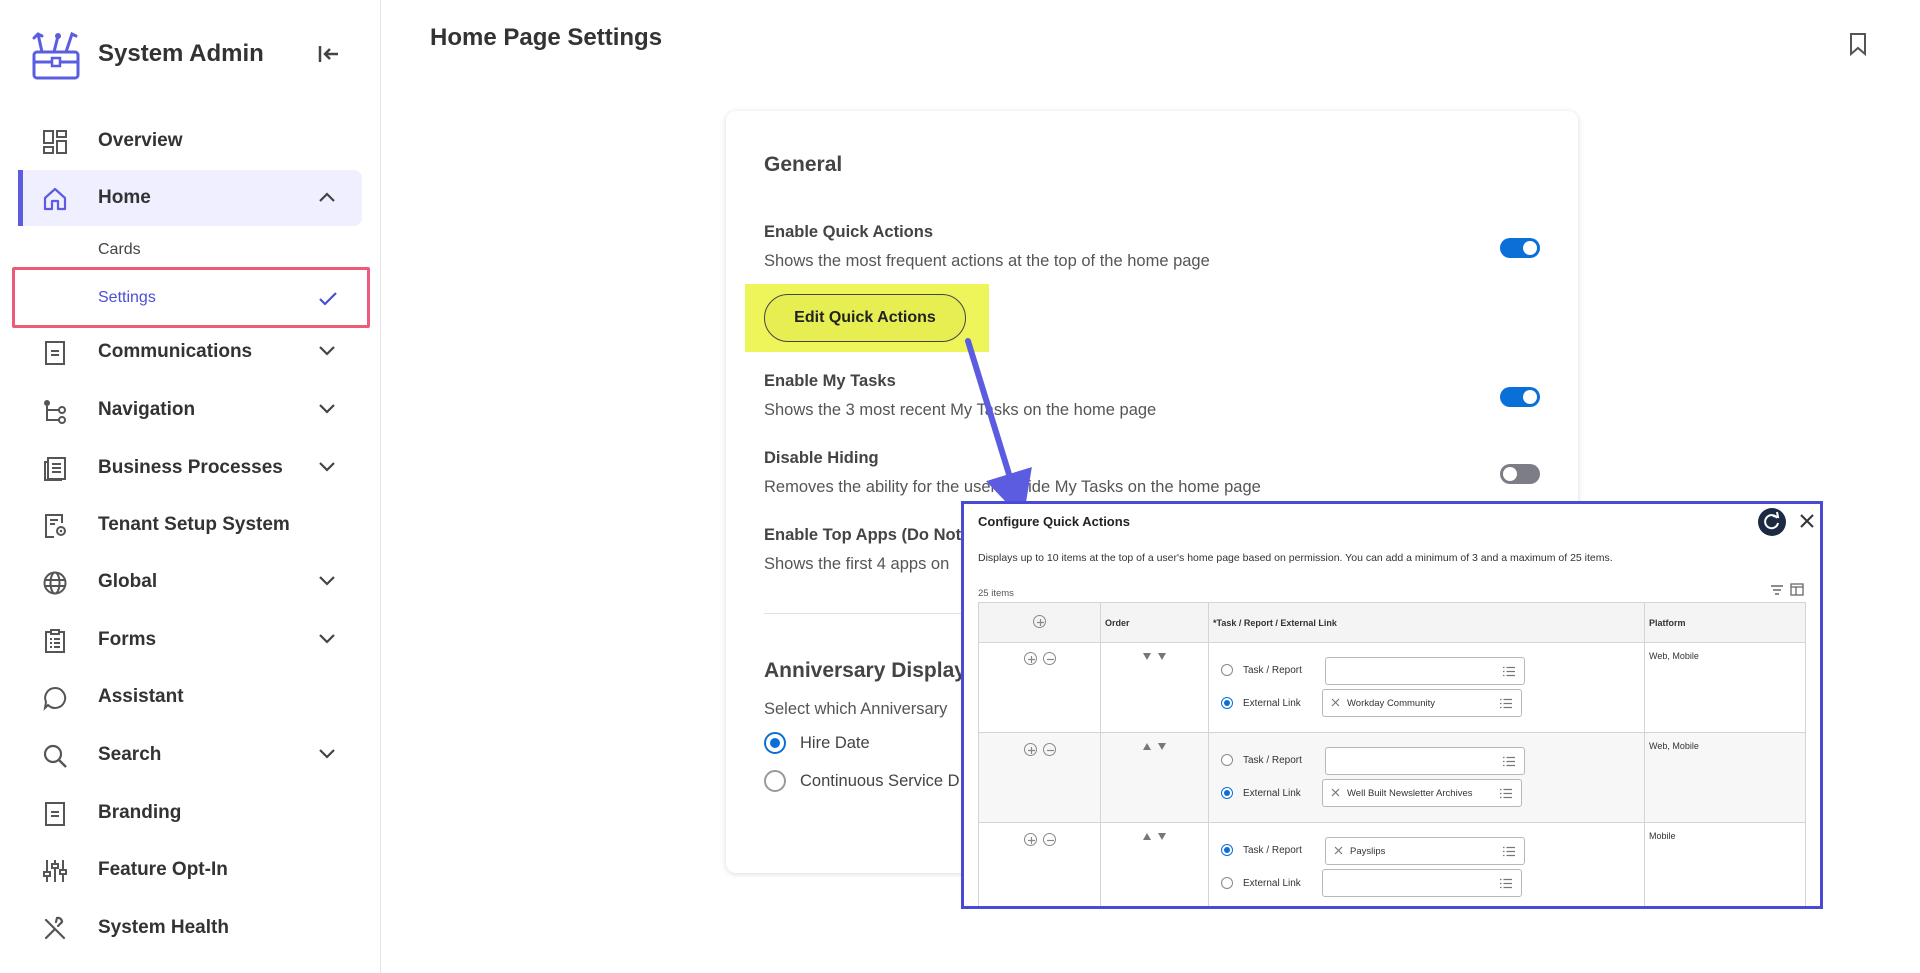 The width and height of the screenshot is (1920, 973). I want to click on sidebar-item-system-health: System Health, so click(190, 928).